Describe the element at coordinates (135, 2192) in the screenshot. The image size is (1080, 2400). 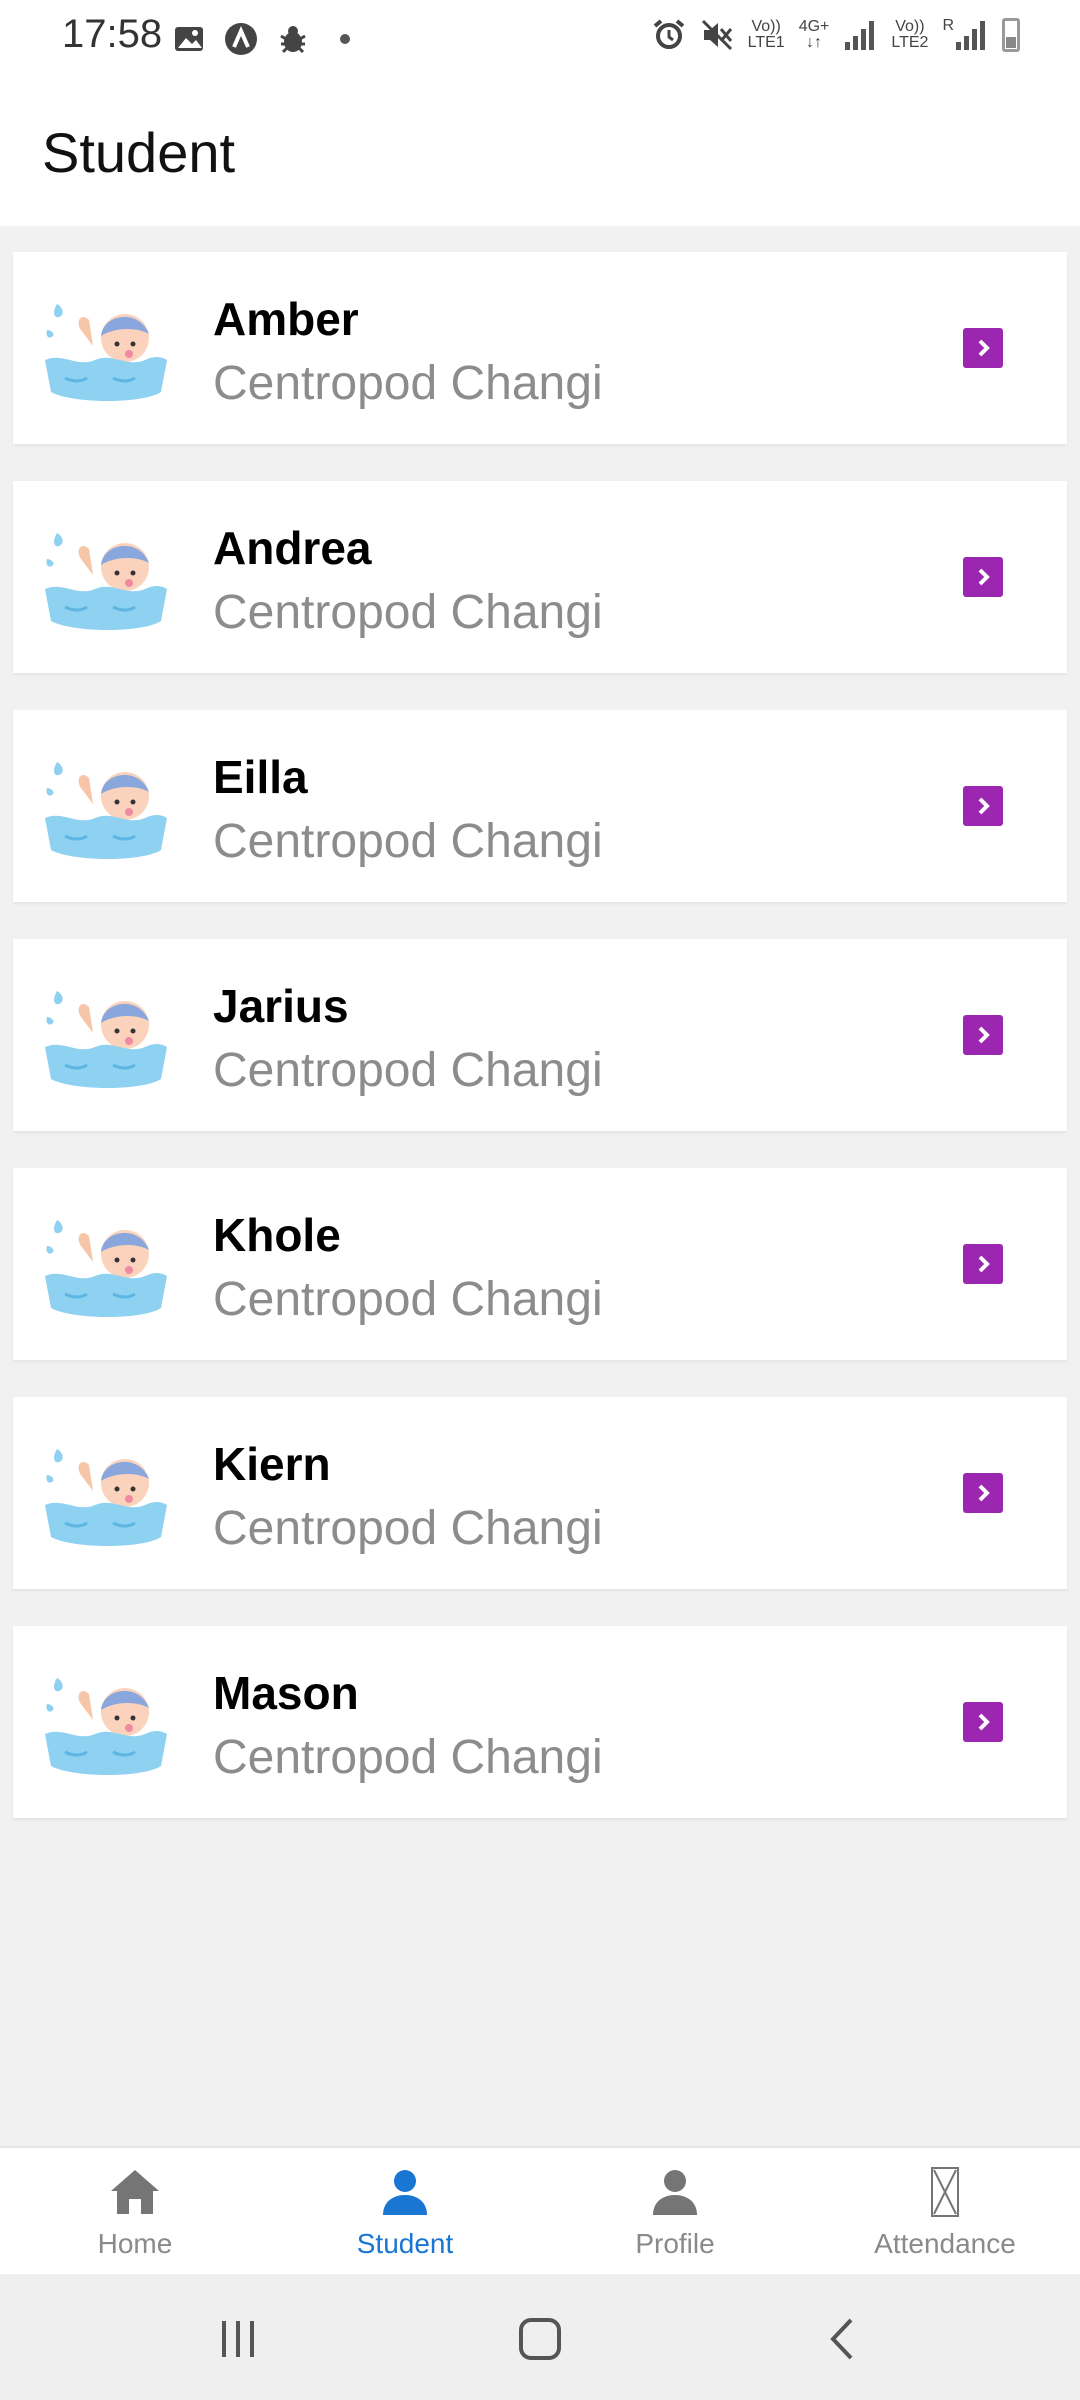
I see `home-icon` at that location.